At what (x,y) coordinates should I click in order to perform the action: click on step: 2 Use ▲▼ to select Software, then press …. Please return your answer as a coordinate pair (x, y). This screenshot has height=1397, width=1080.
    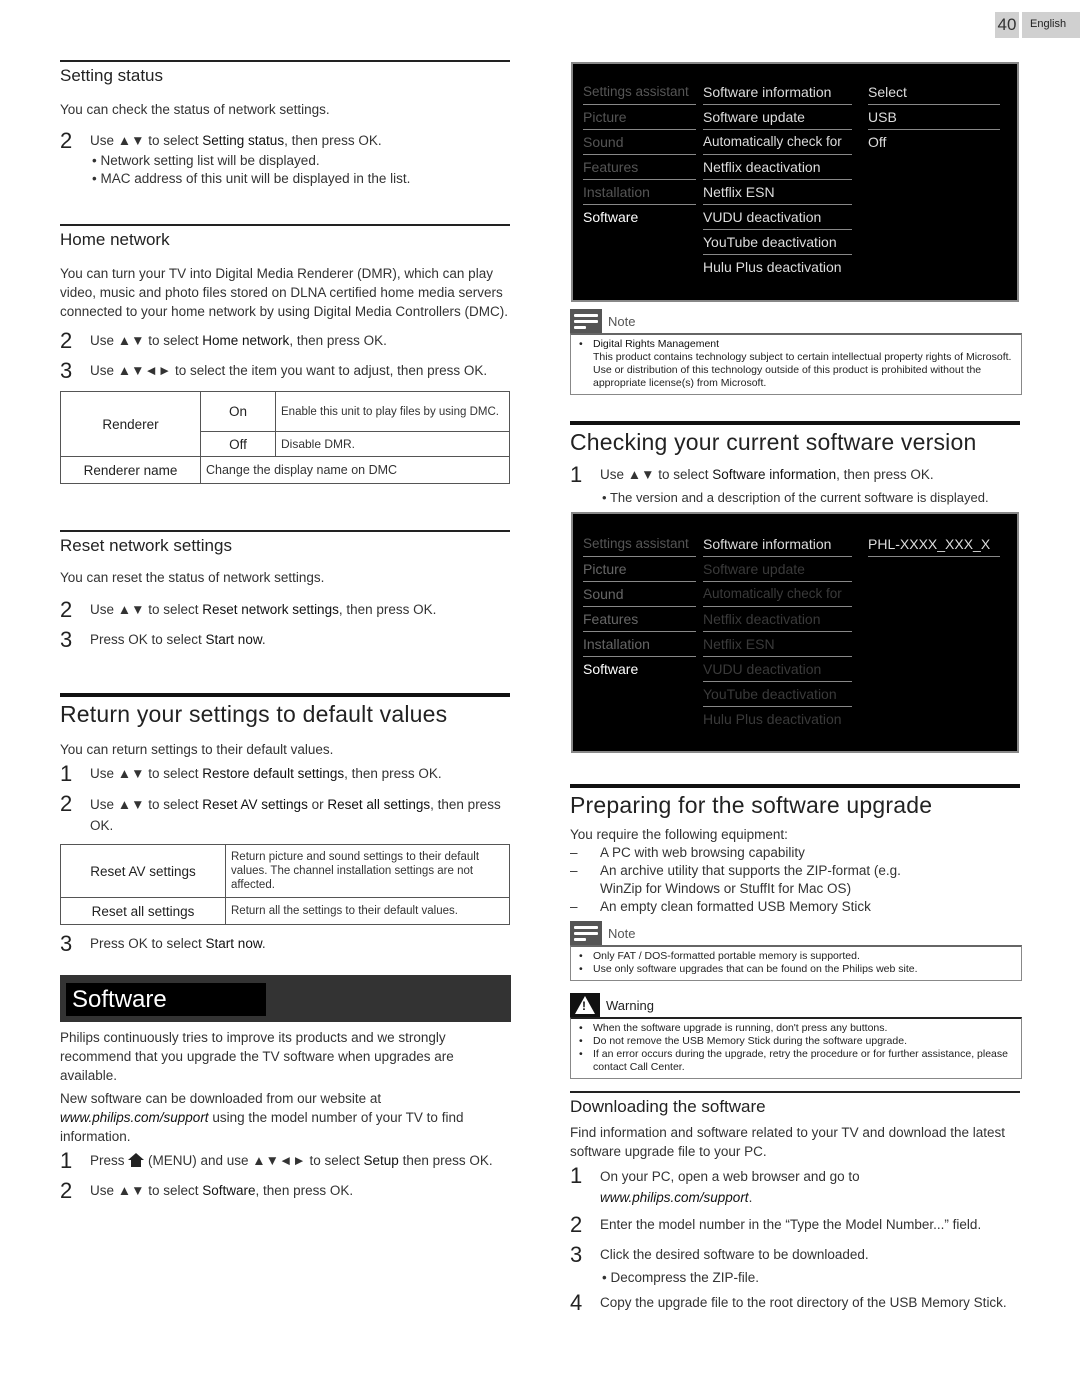
    Looking at the image, I should click on (285, 1191).